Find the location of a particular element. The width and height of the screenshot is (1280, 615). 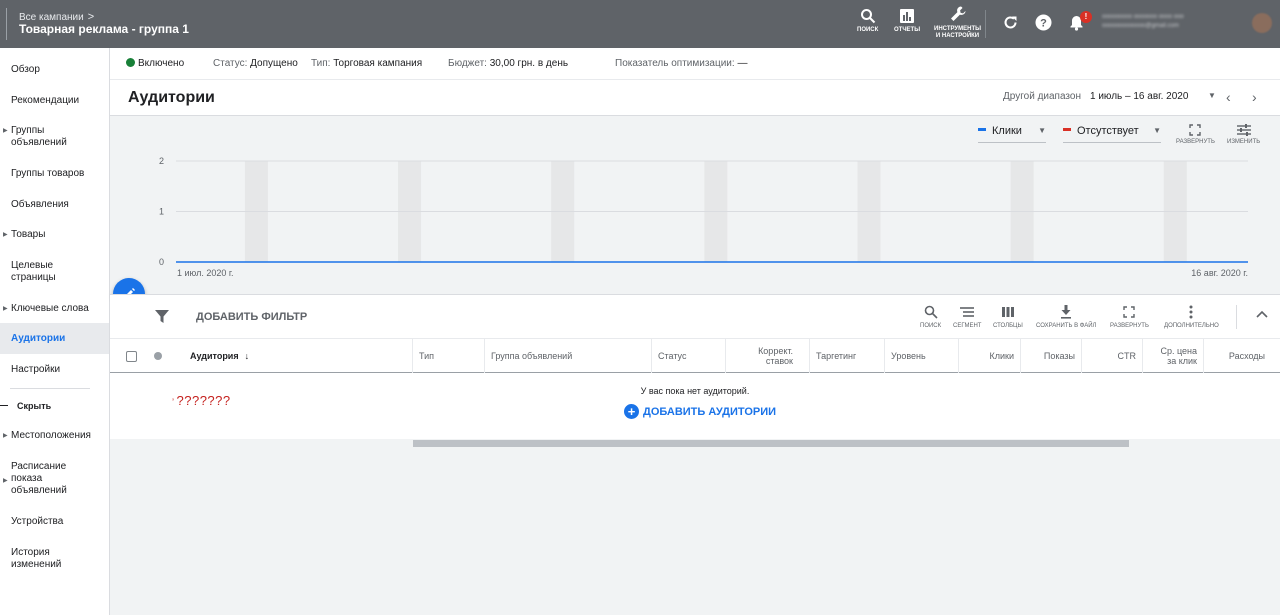

sidebar-hide-label: Скрыть is located at coordinates (34, 406).